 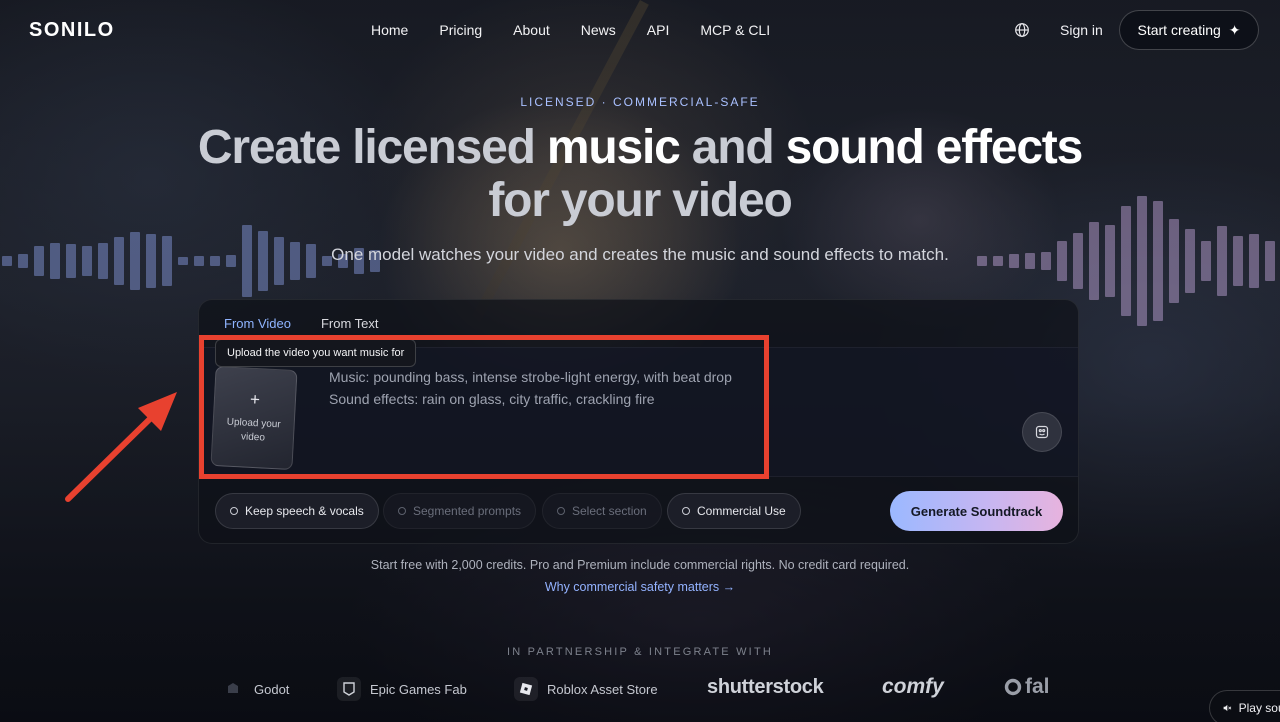 What do you see at coordinates (526, 689) in the screenshot?
I see `roblox-logo-icon` at bounding box center [526, 689].